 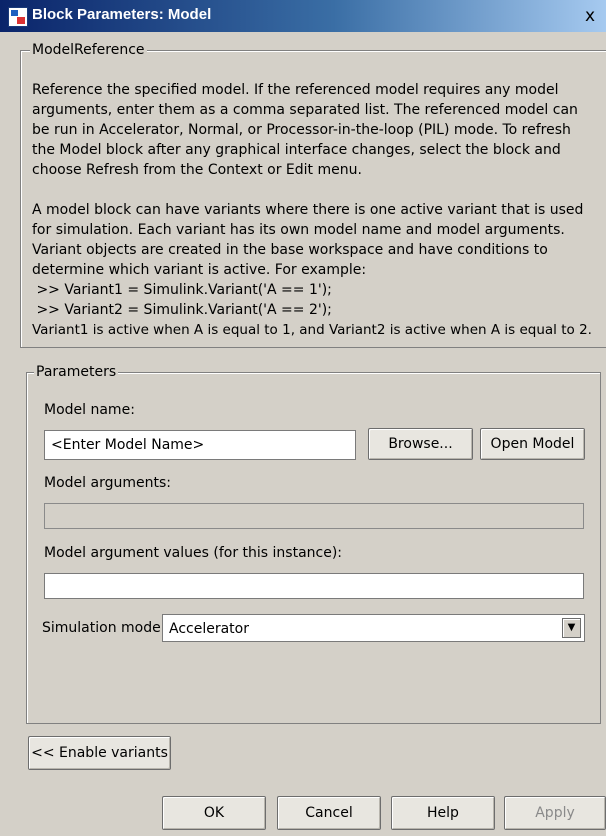 I want to click on simulation-mode-value: Accelerator, so click(x=209, y=629).